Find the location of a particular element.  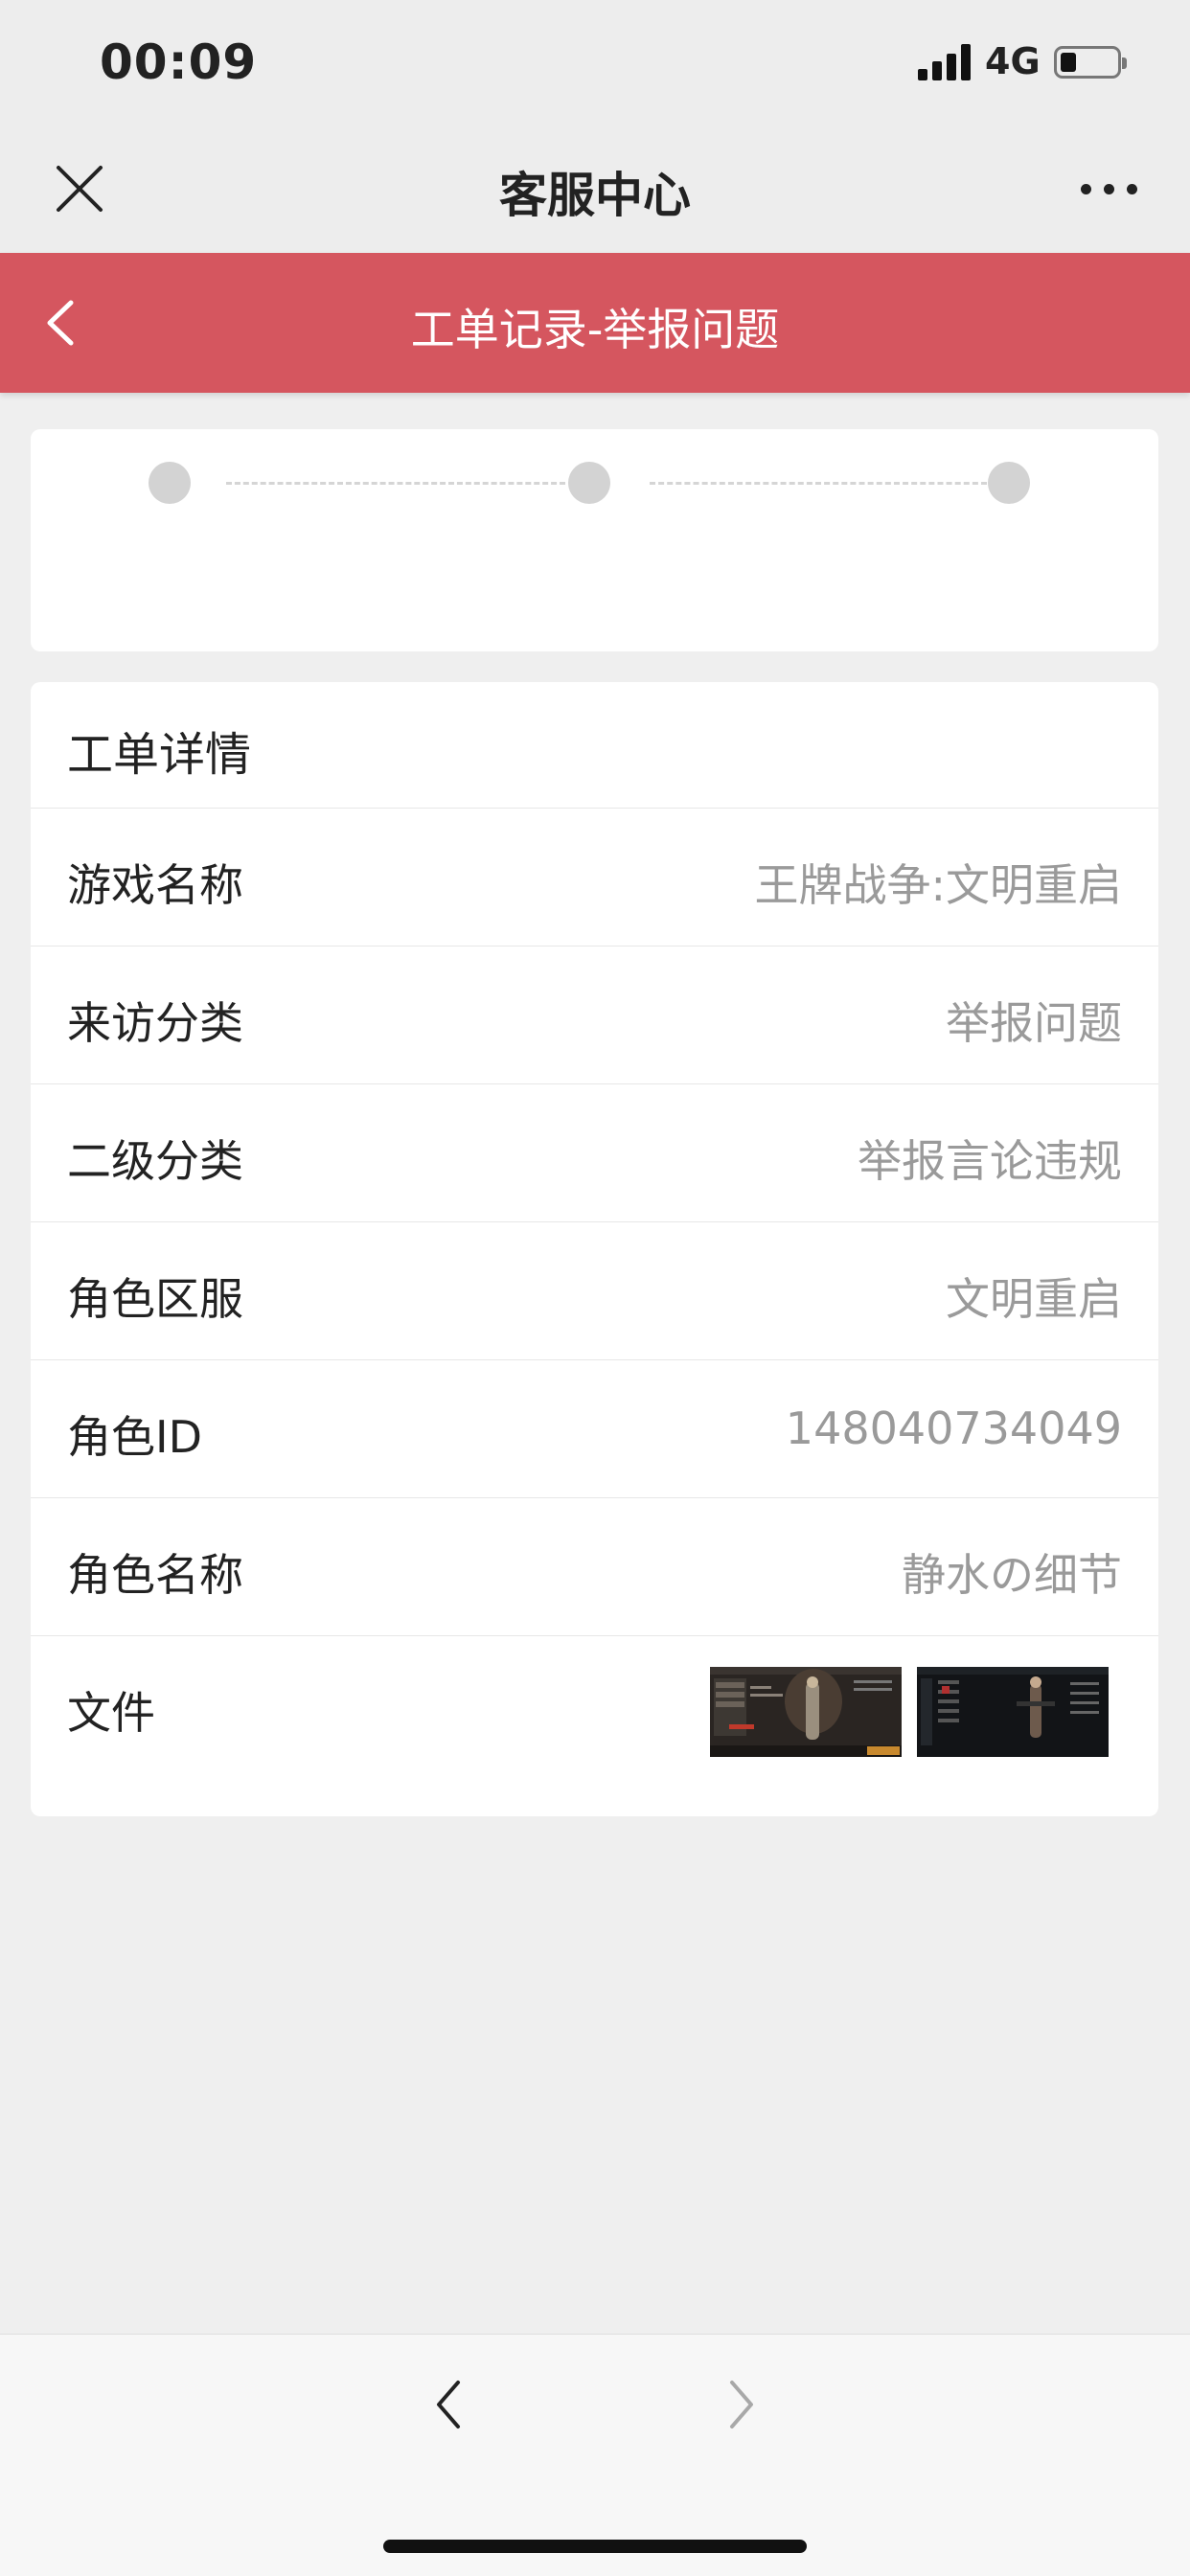

more-icon is located at coordinates (1109, 189).